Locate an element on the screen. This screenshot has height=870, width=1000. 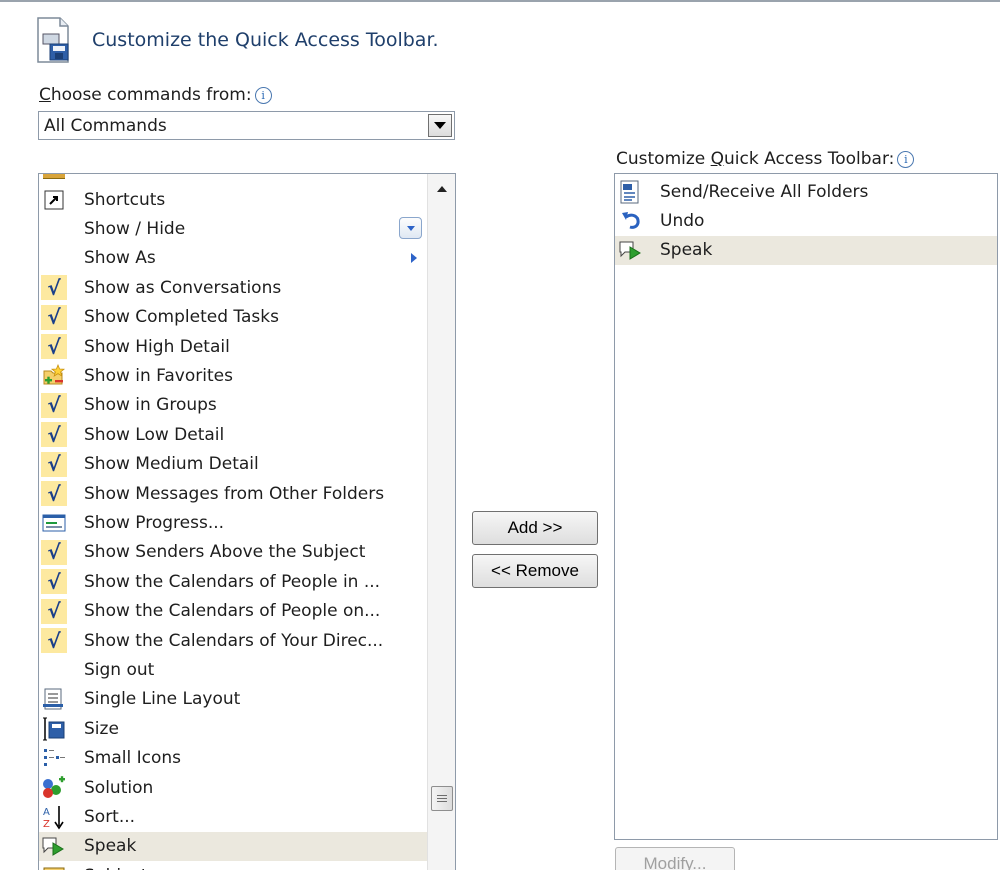
undo-icon is located at coordinates (631, 220).